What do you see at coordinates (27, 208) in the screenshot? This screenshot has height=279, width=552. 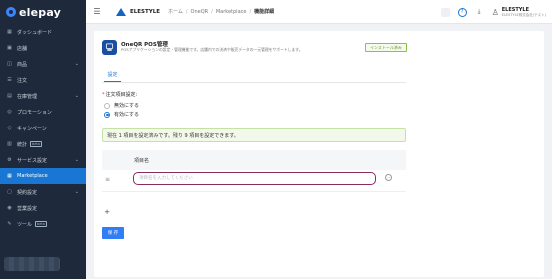 I see `sidebar-item-label: 営業設定` at bounding box center [27, 208].